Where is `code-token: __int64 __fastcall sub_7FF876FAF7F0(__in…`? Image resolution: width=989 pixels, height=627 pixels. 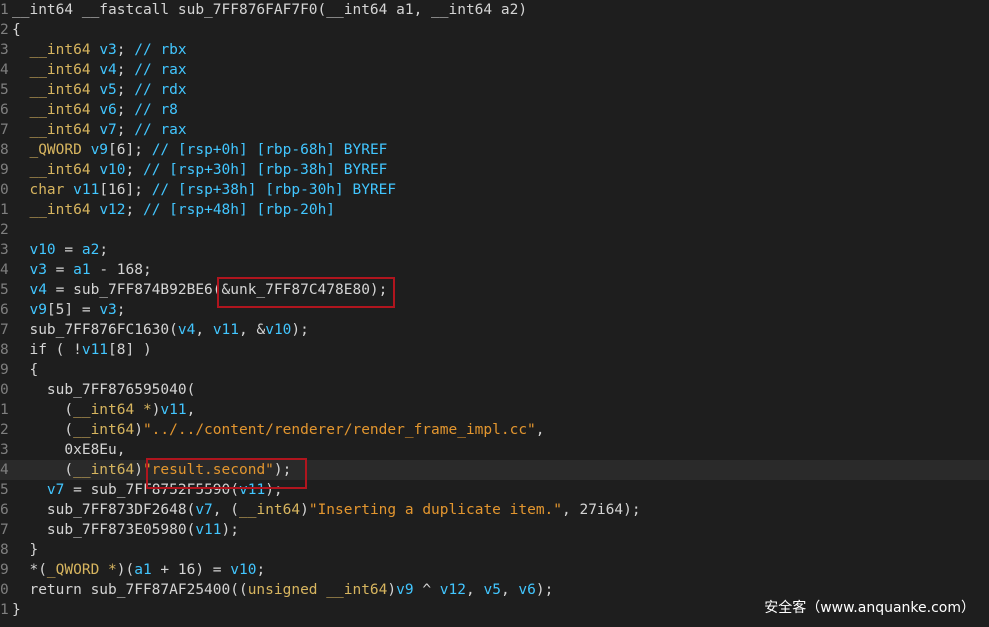
code-token: __int64 __fastcall sub_7FF876FAF7F0(__in… is located at coordinates (269, 10).